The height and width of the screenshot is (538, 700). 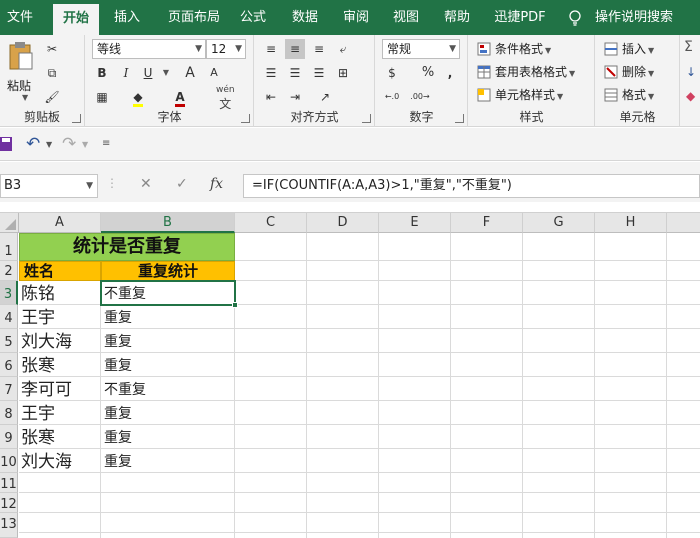 What do you see at coordinates (9, 389) in the screenshot?
I see `row-header-7: 7` at bounding box center [9, 389].